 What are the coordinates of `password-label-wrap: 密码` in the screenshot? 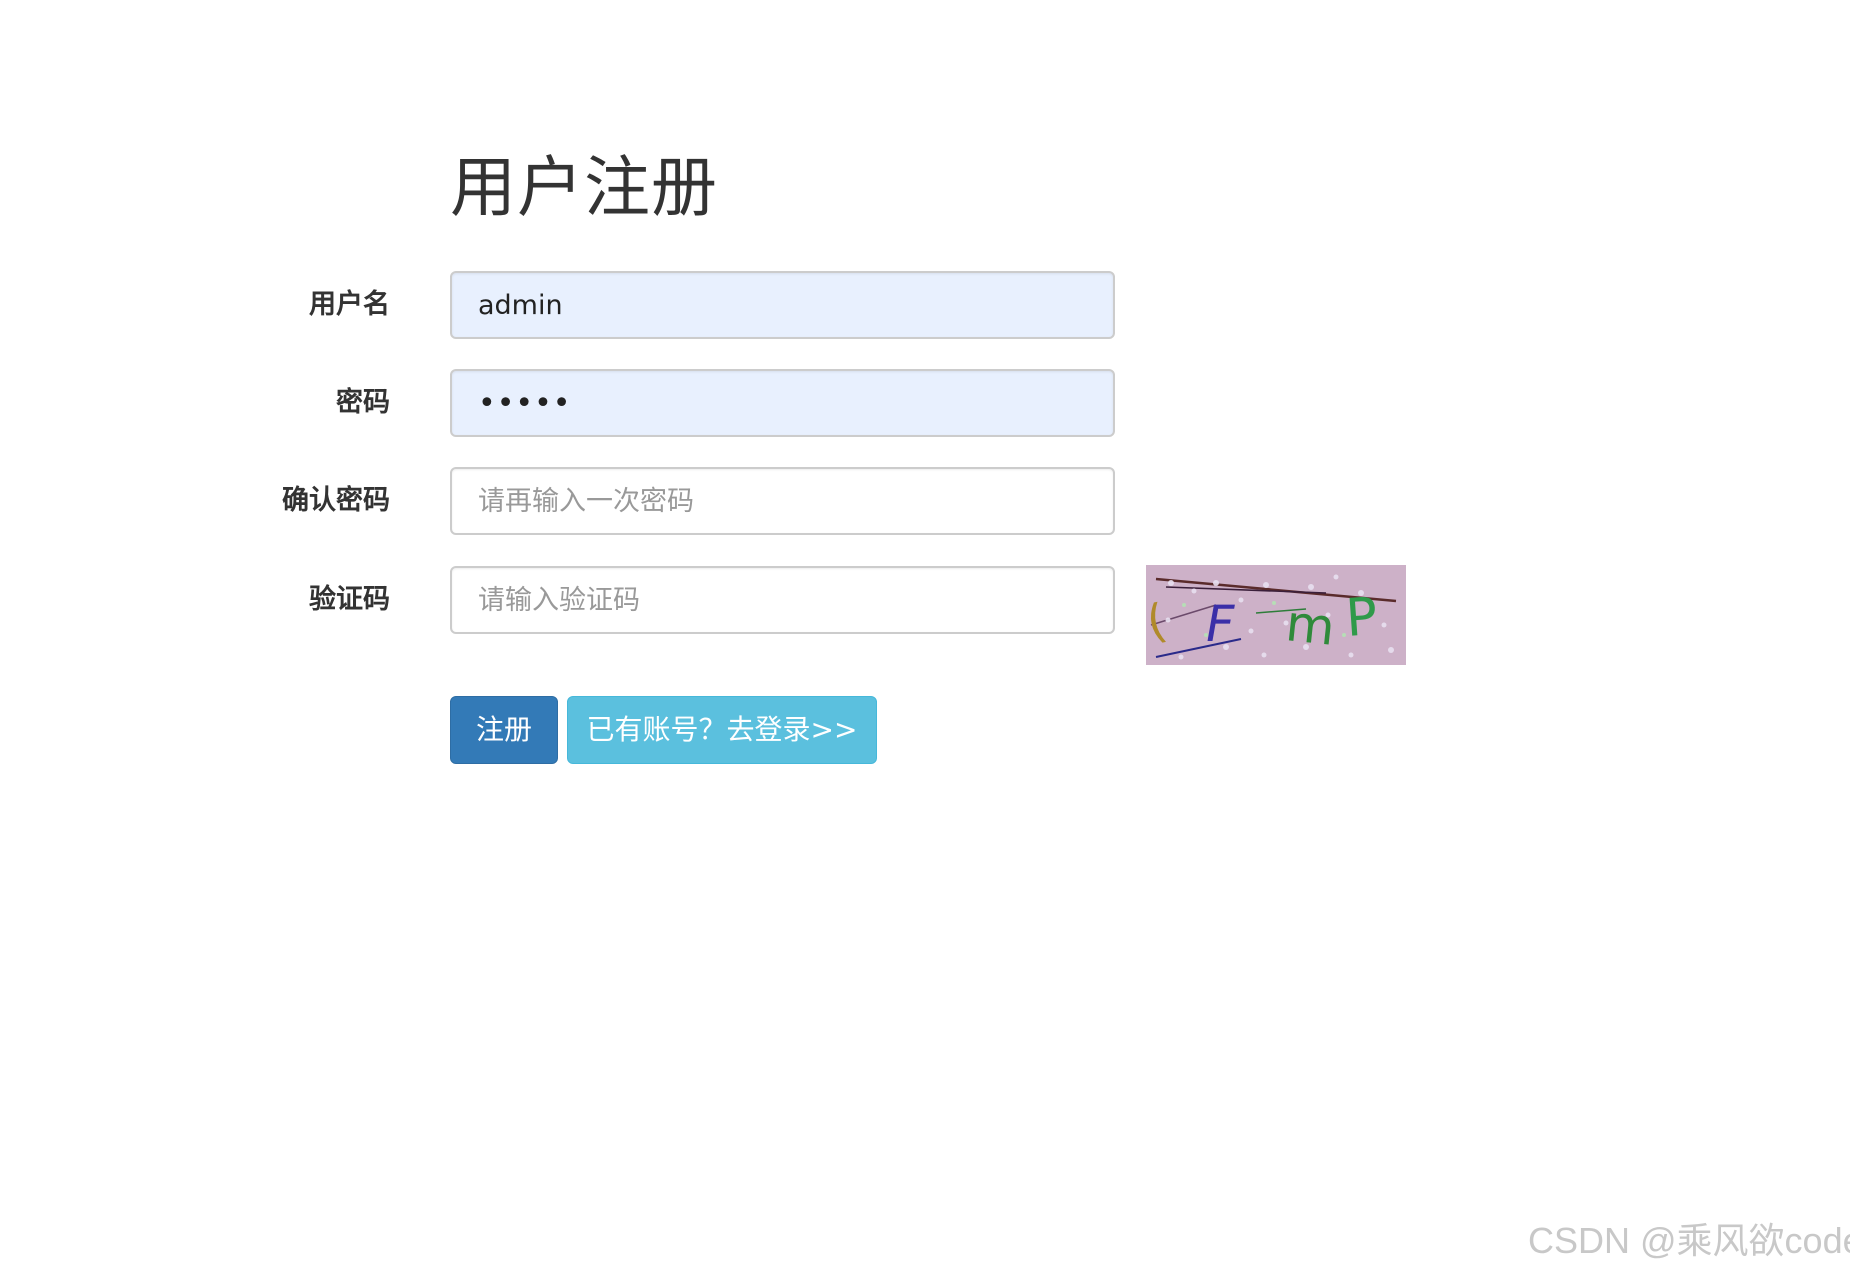 It's located at (285, 403).